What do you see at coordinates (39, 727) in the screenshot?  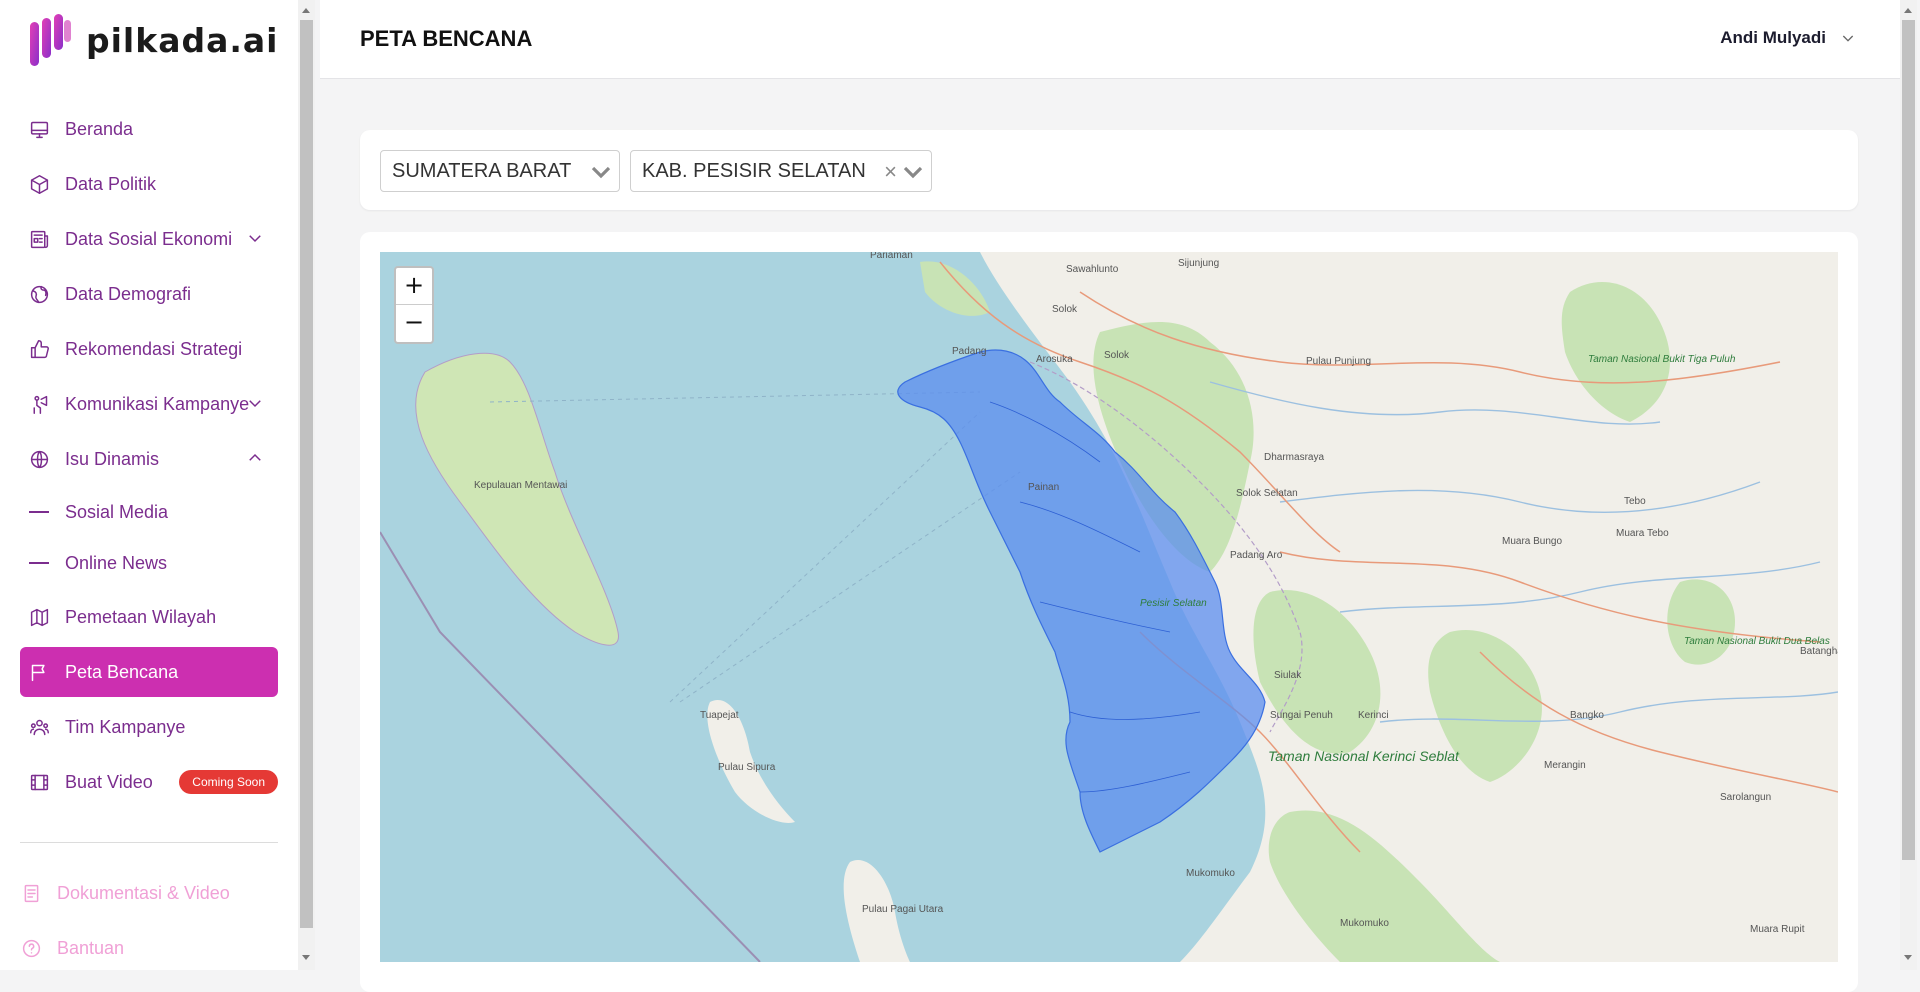 I see `team-icon` at bounding box center [39, 727].